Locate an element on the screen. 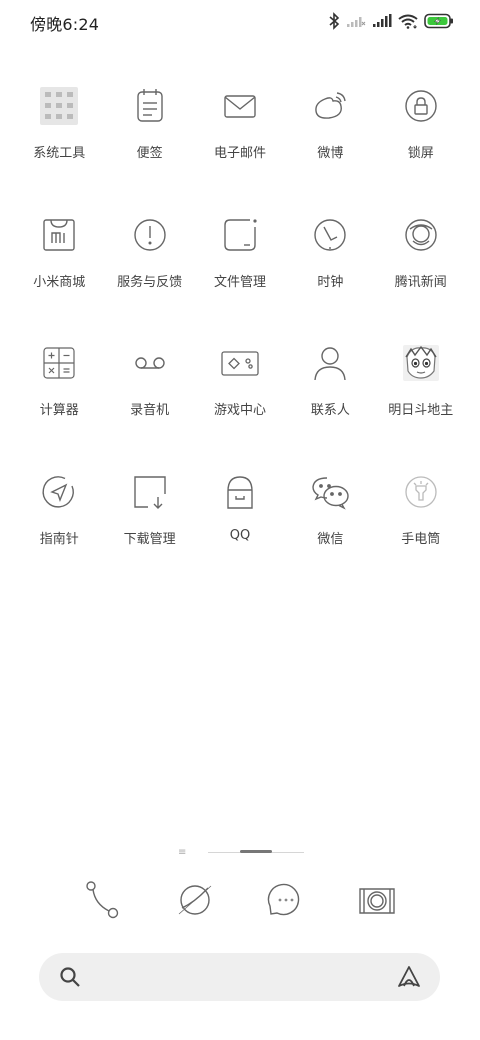 Image resolution: width=480 pixels, height=1040 pixels. app-label: 明日斗地主 is located at coordinates (421, 410).